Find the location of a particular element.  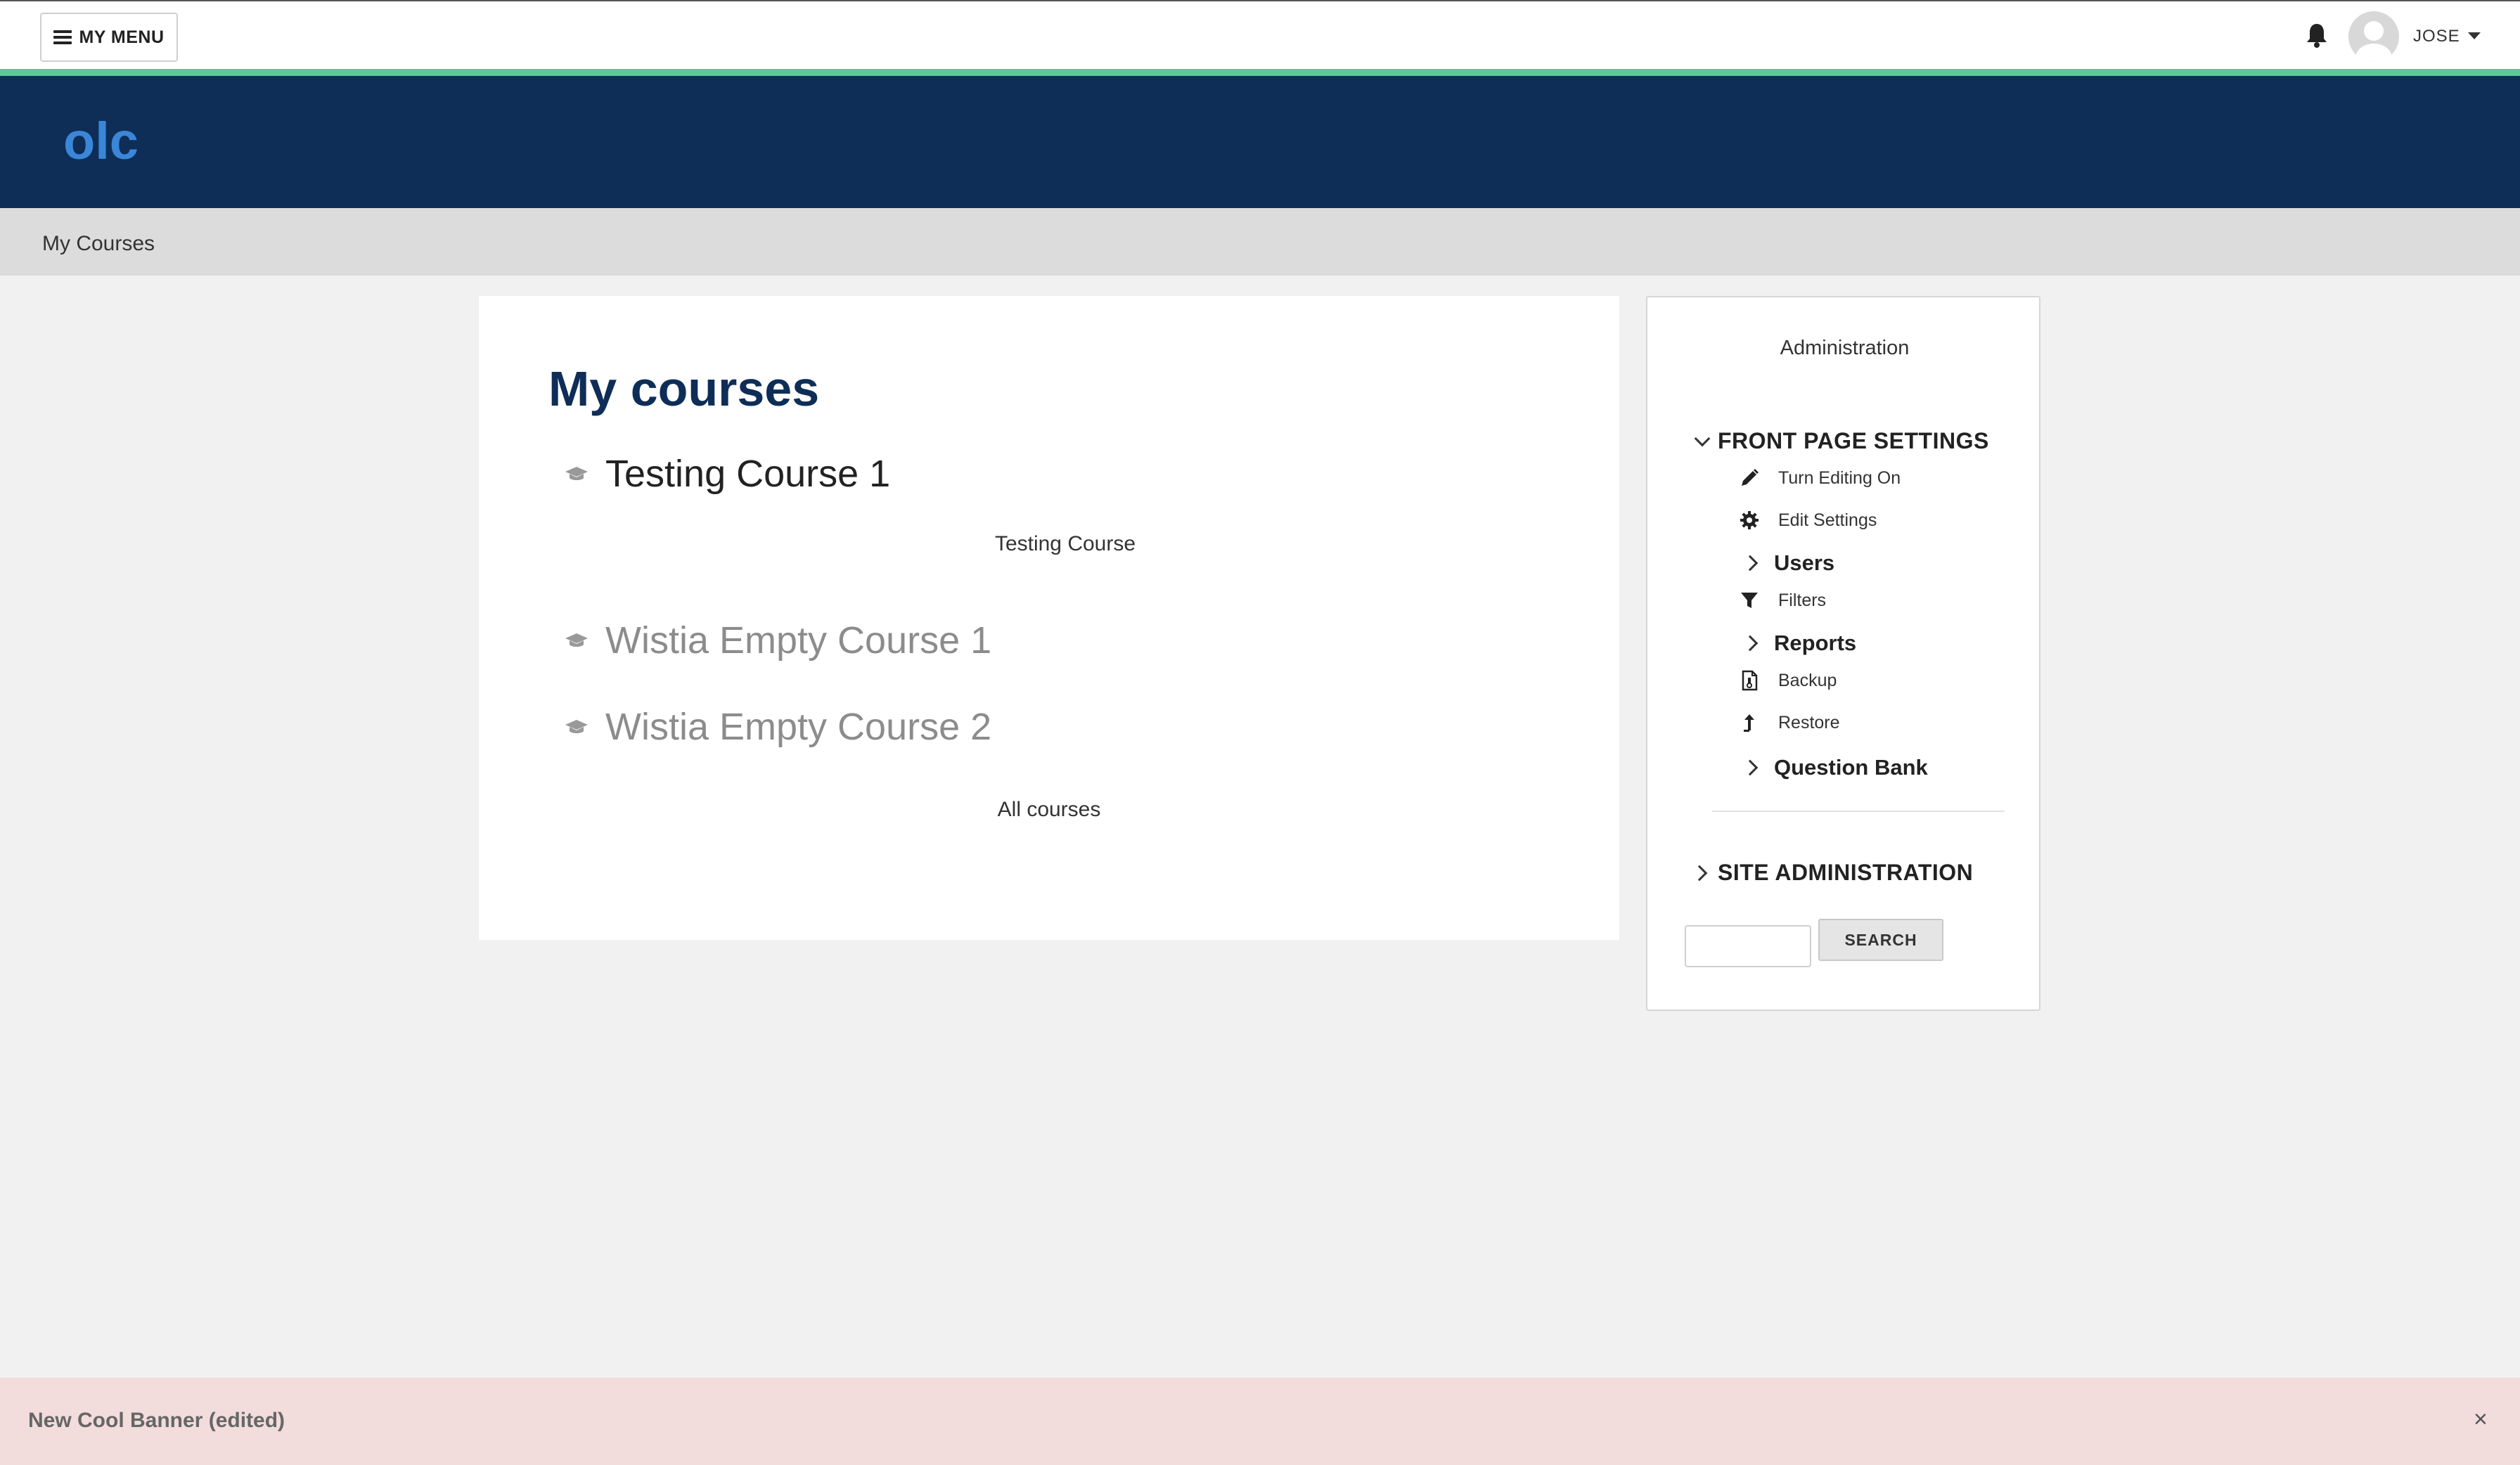

divider is located at coordinates (1859, 811).